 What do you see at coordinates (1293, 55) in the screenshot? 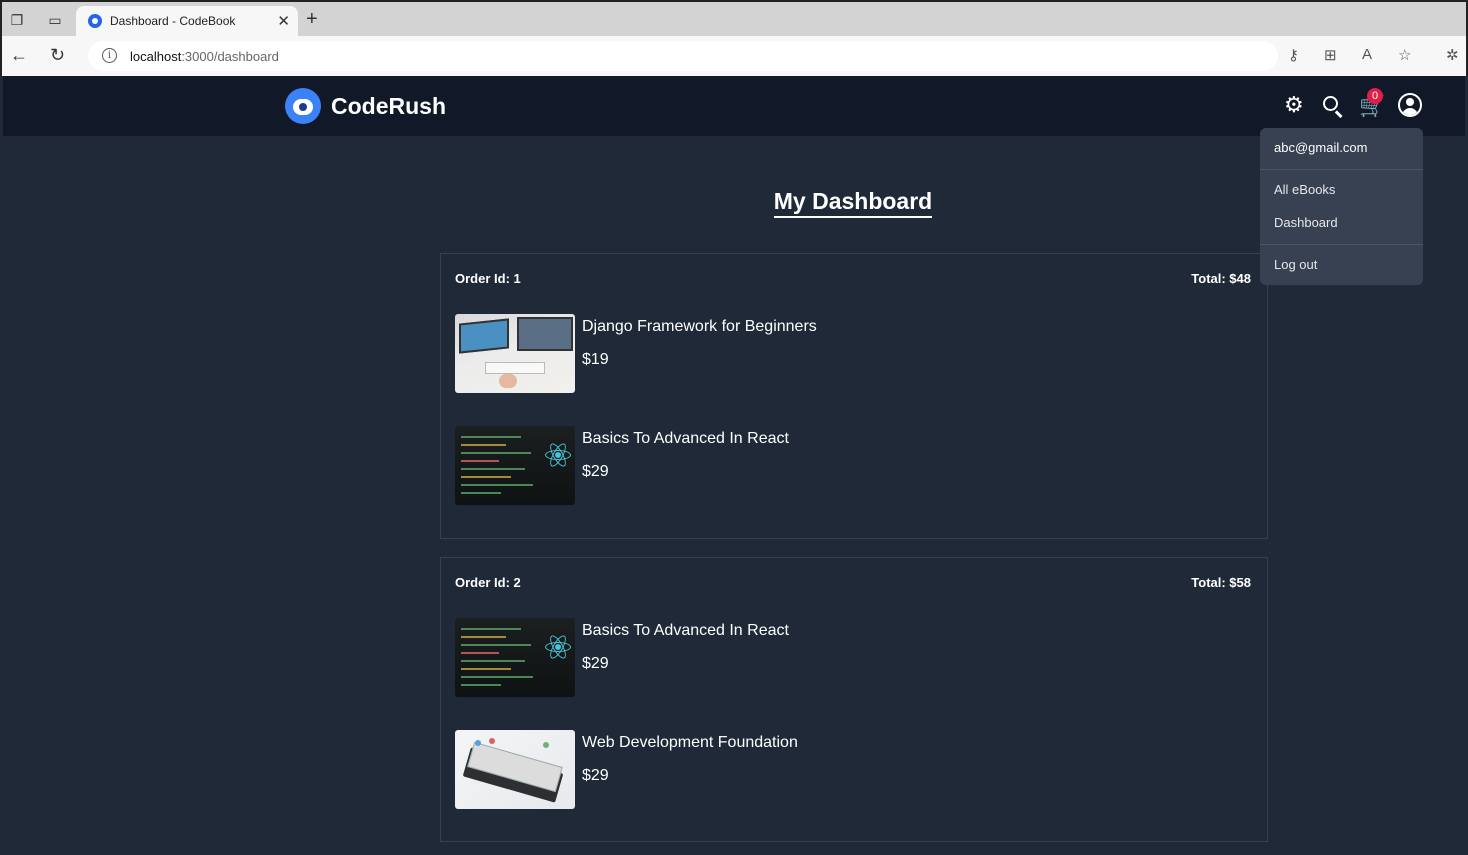
I see `key-icon: ⚷` at bounding box center [1293, 55].